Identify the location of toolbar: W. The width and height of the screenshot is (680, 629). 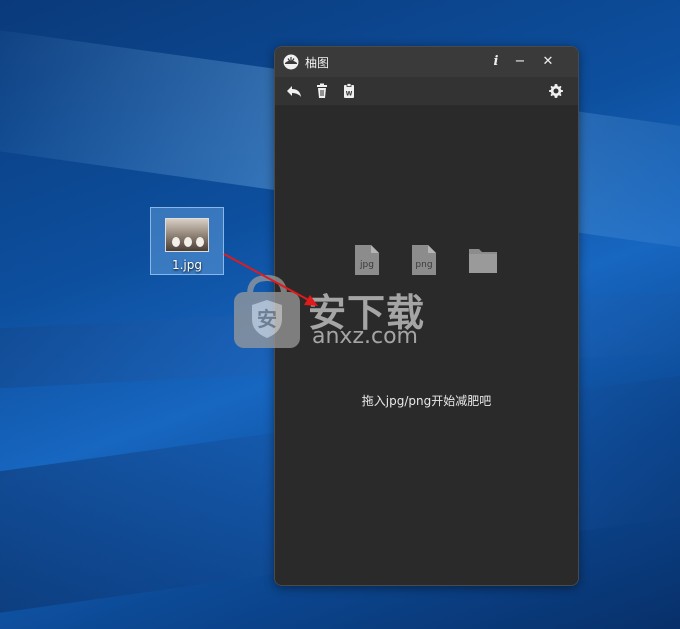
(426, 91).